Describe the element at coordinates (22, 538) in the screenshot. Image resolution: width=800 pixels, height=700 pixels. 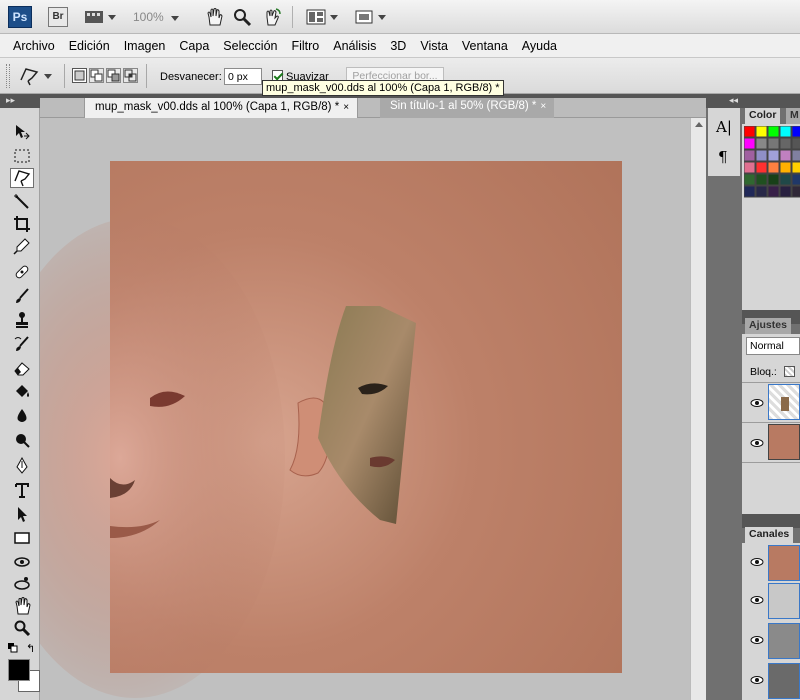
I see `shape-tool` at that location.